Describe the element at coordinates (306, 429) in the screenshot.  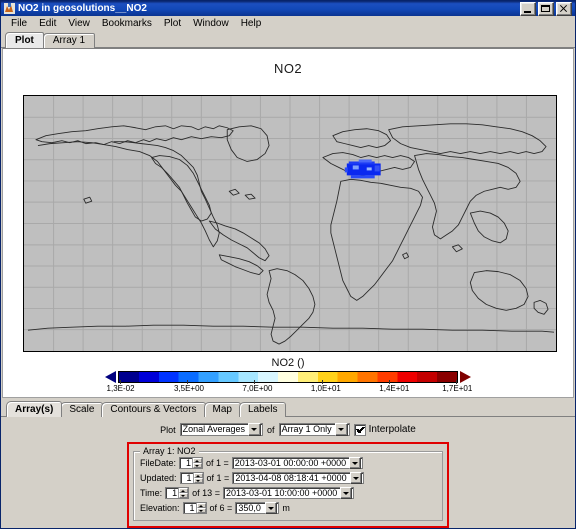
I see `array-scope-value: Array 1 Only` at that location.